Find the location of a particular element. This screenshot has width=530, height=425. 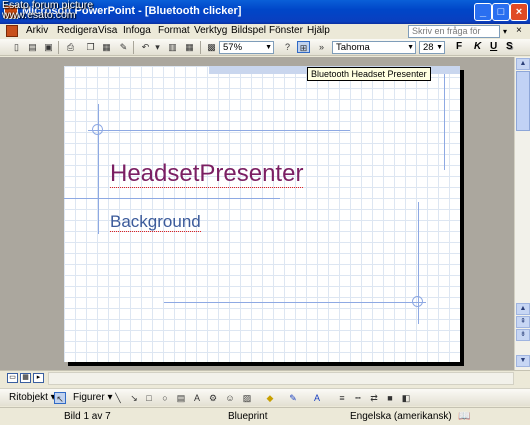

shadow-style-icon: ■ is located at coordinates (390, 398).